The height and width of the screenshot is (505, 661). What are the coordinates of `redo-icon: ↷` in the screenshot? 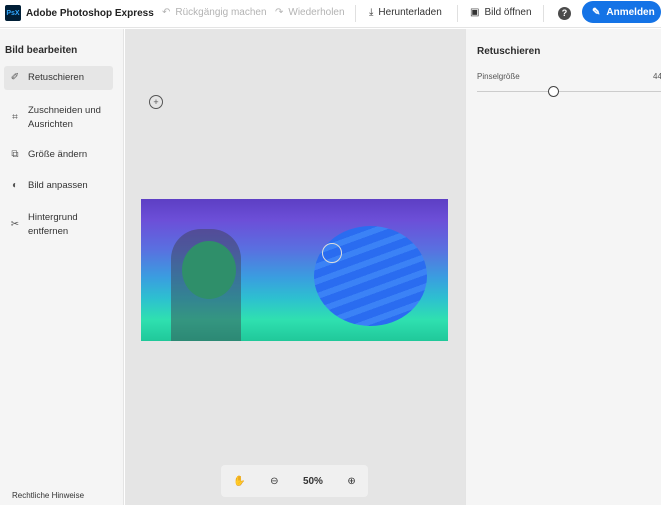 It's located at (279, 12).